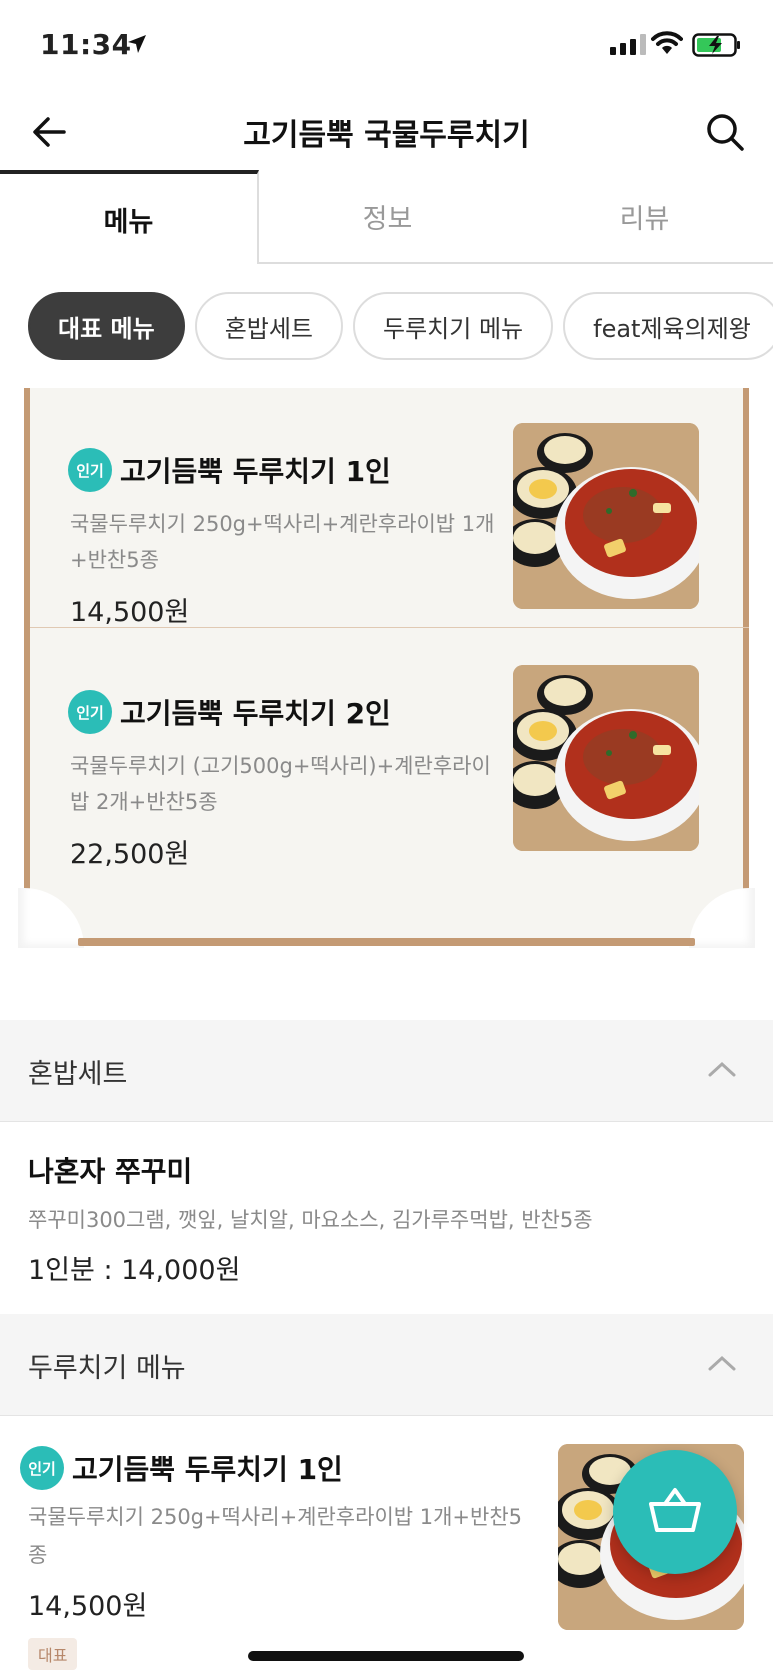 Image resolution: width=773 pixels, height=1673 pixels. I want to click on tab-info: 정보, so click(387, 217).